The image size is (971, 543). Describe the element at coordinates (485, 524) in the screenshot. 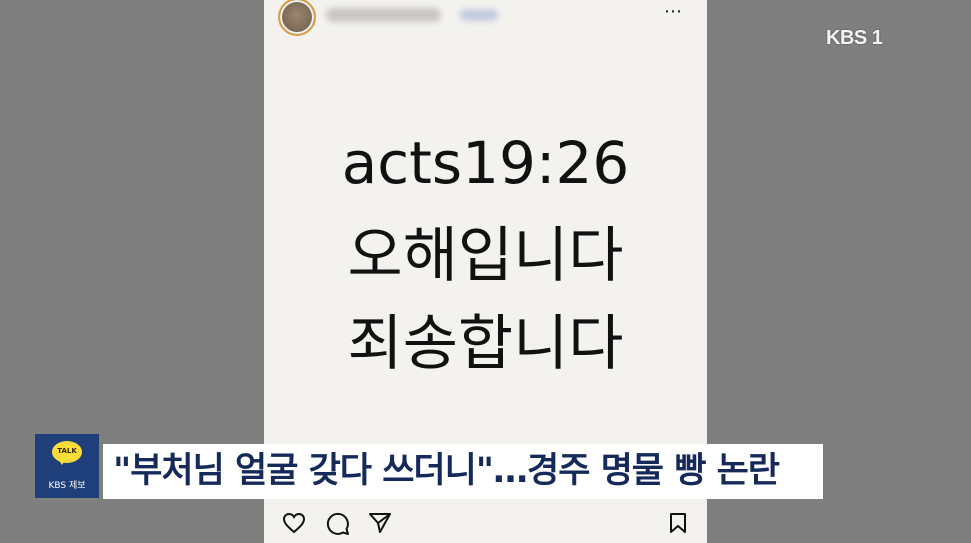

I see `post-actions` at that location.